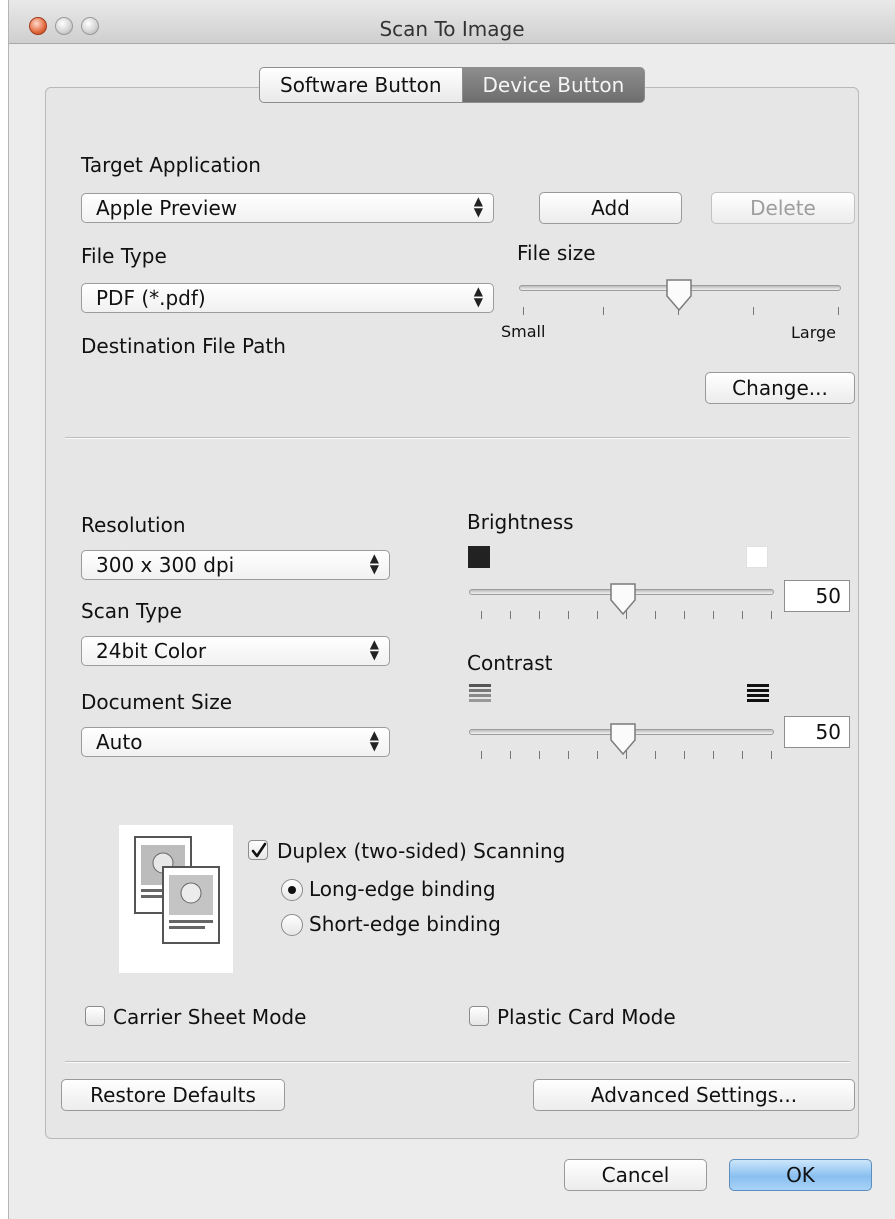  Describe the element at coordinates (523, 331) in the screenshot. I see `file-size-min-label: Small` at that location.